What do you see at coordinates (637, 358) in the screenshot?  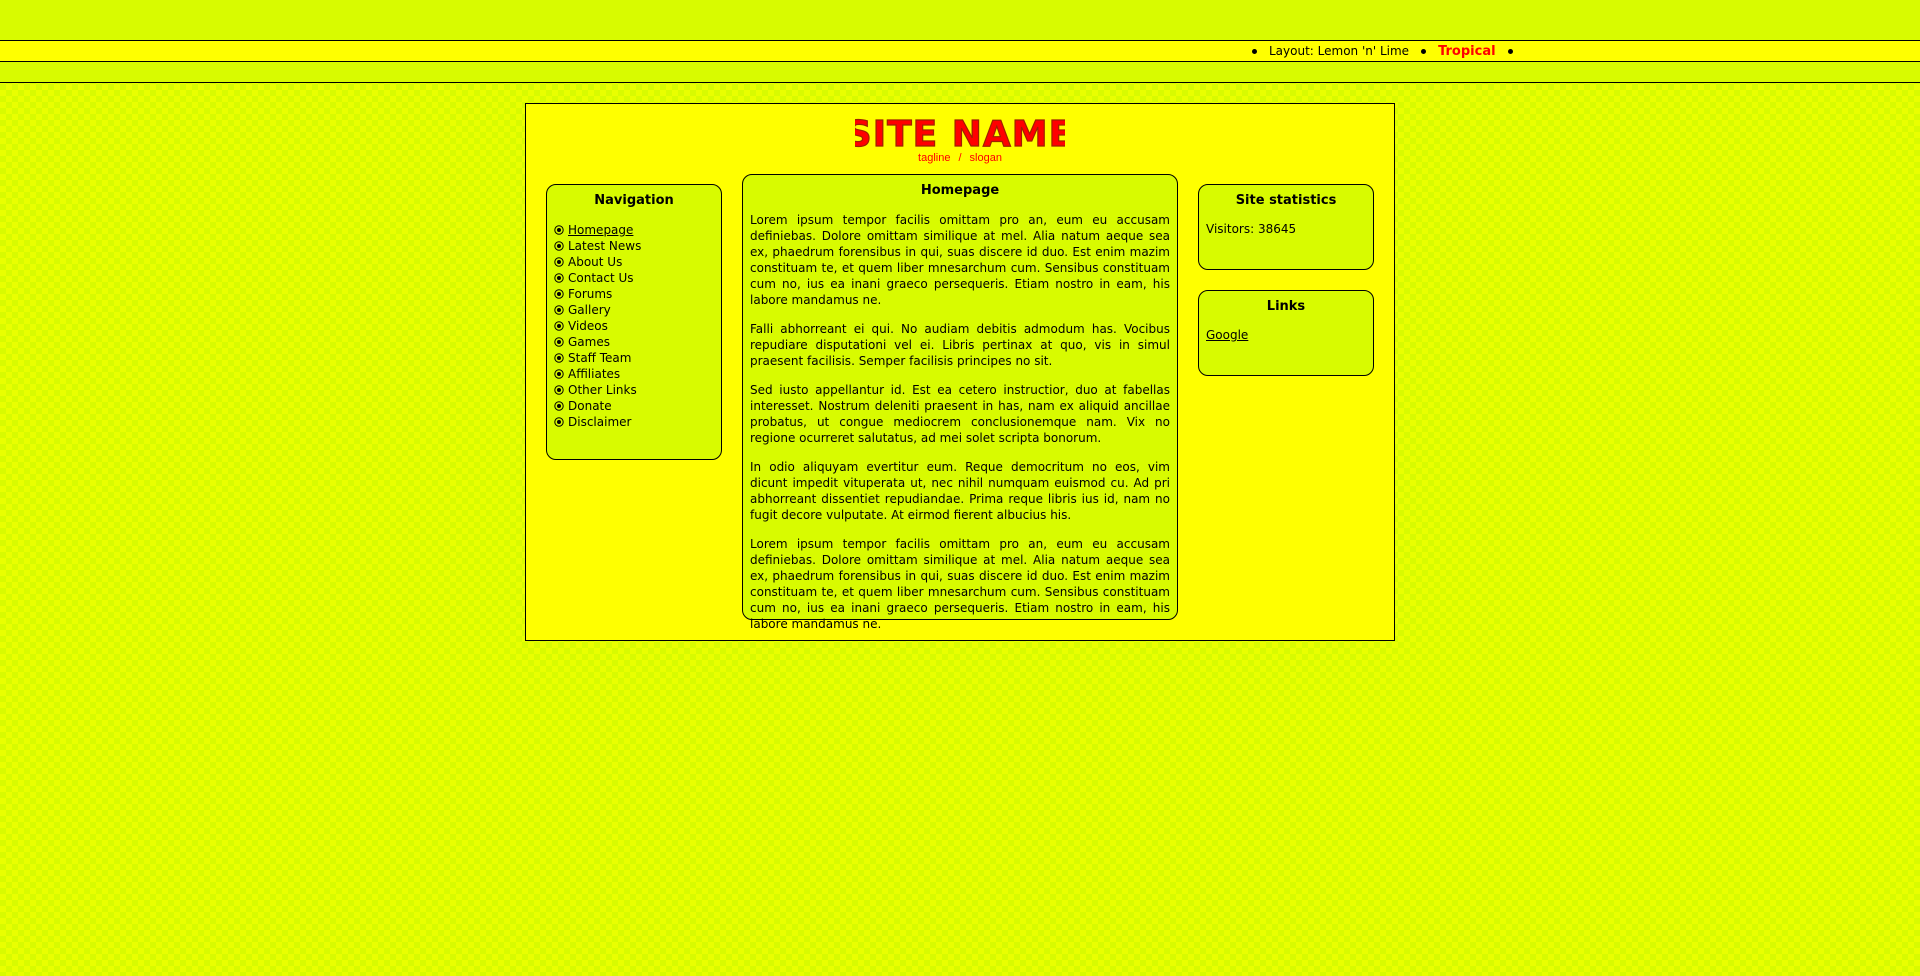 I see `nav-item-staff-team: Staff Team` at bounding box center [637, 358].